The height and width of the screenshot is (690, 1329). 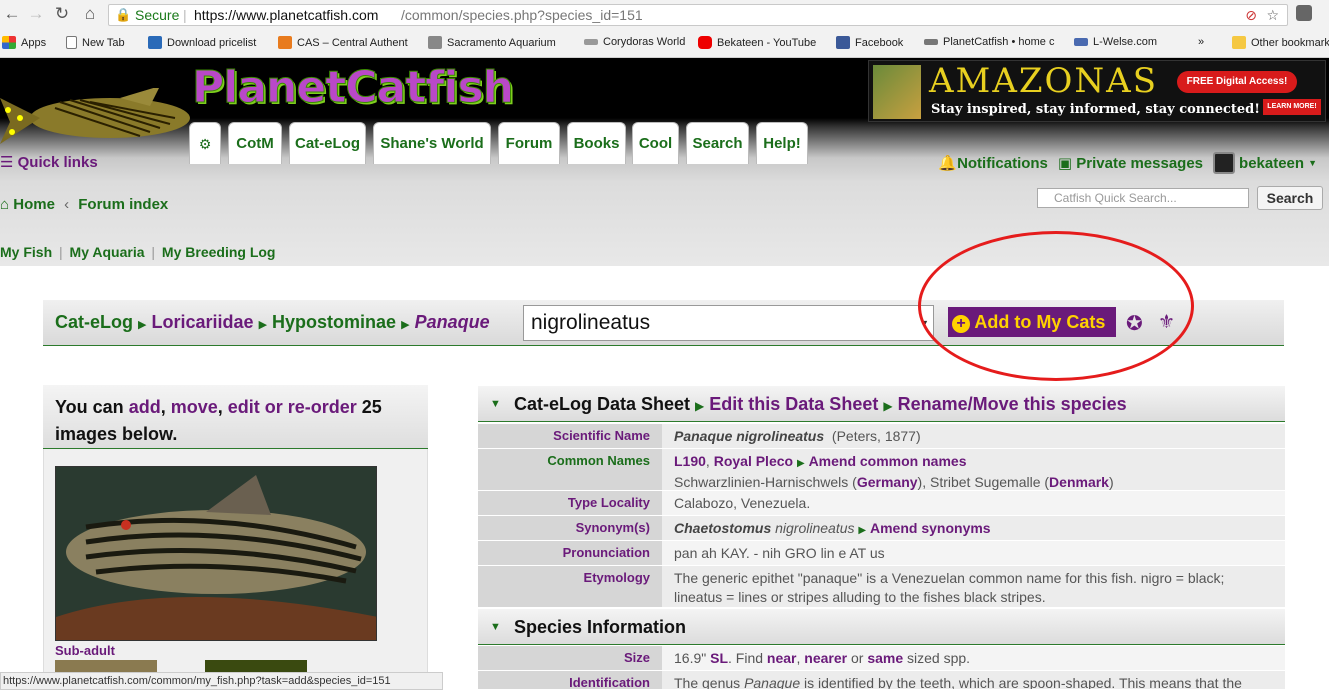 I want to click on bookmarks-overflow: », so click(x=1201, y=42).